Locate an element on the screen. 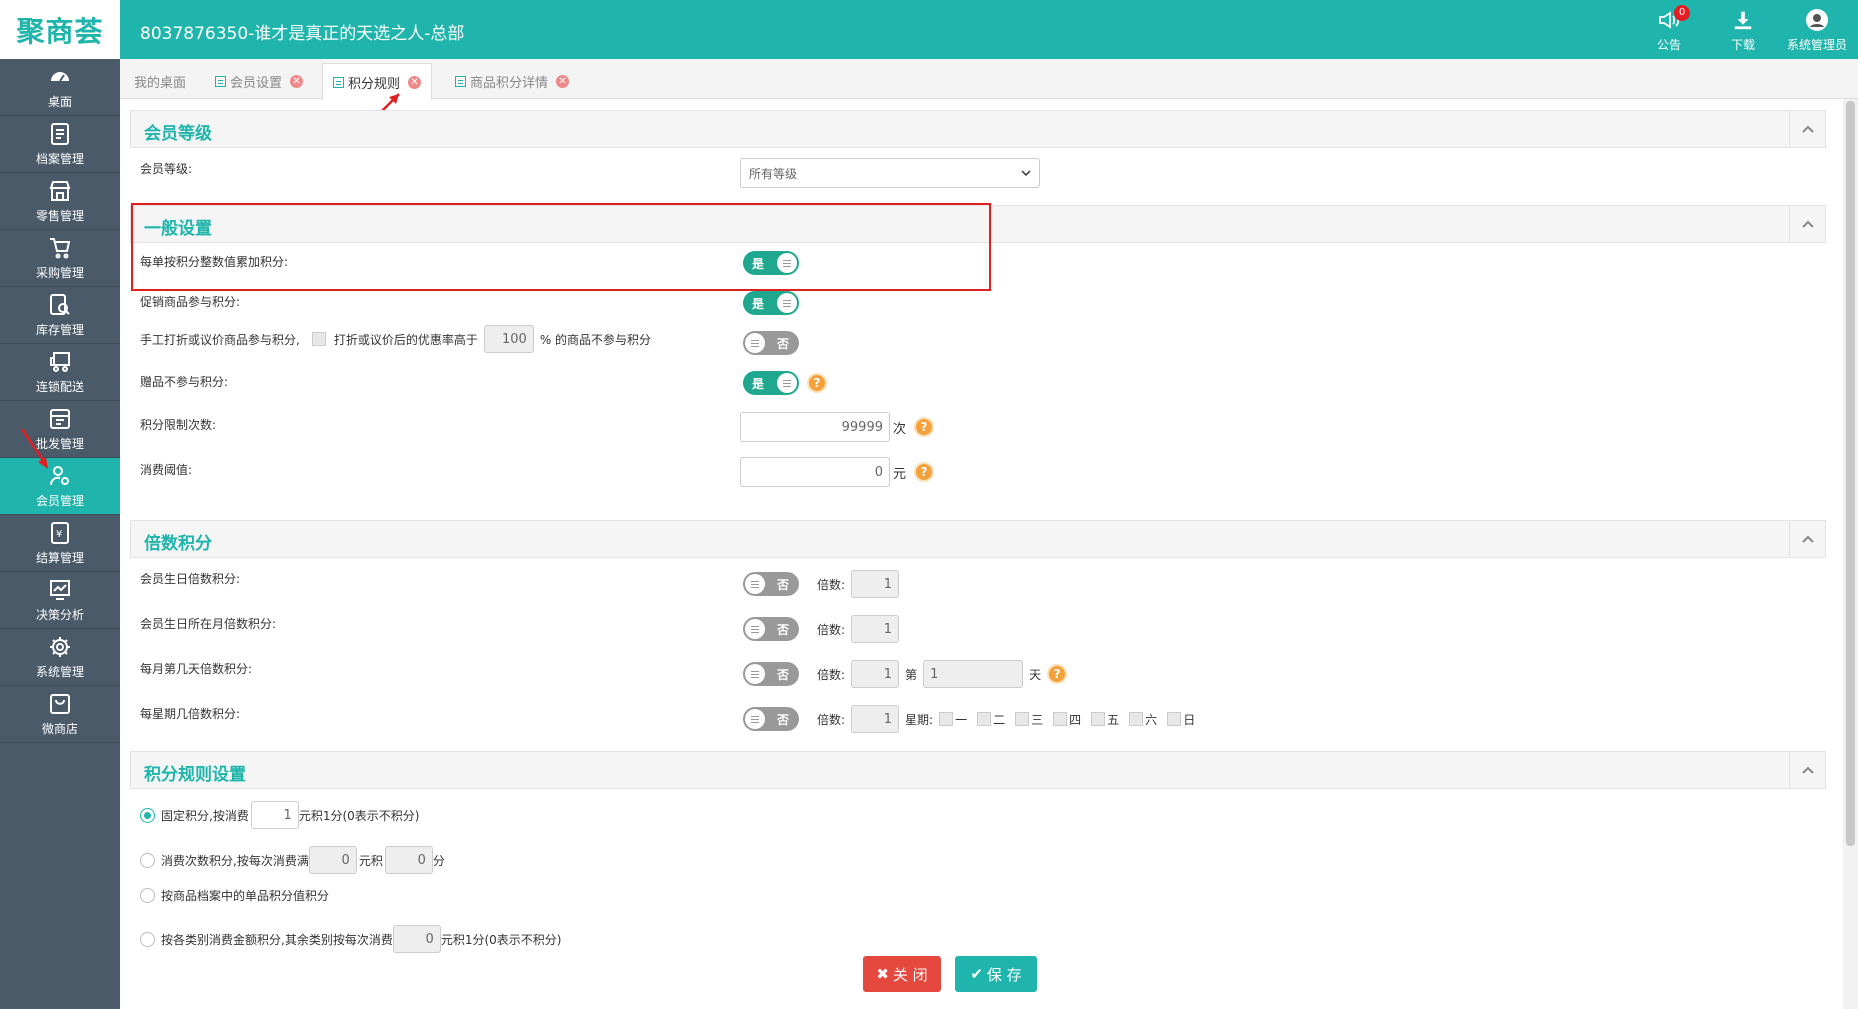 The width and height of the screenshot is (1858, 1009). close-button: ✖ 关 闭 is located at coordinates (902, 974).